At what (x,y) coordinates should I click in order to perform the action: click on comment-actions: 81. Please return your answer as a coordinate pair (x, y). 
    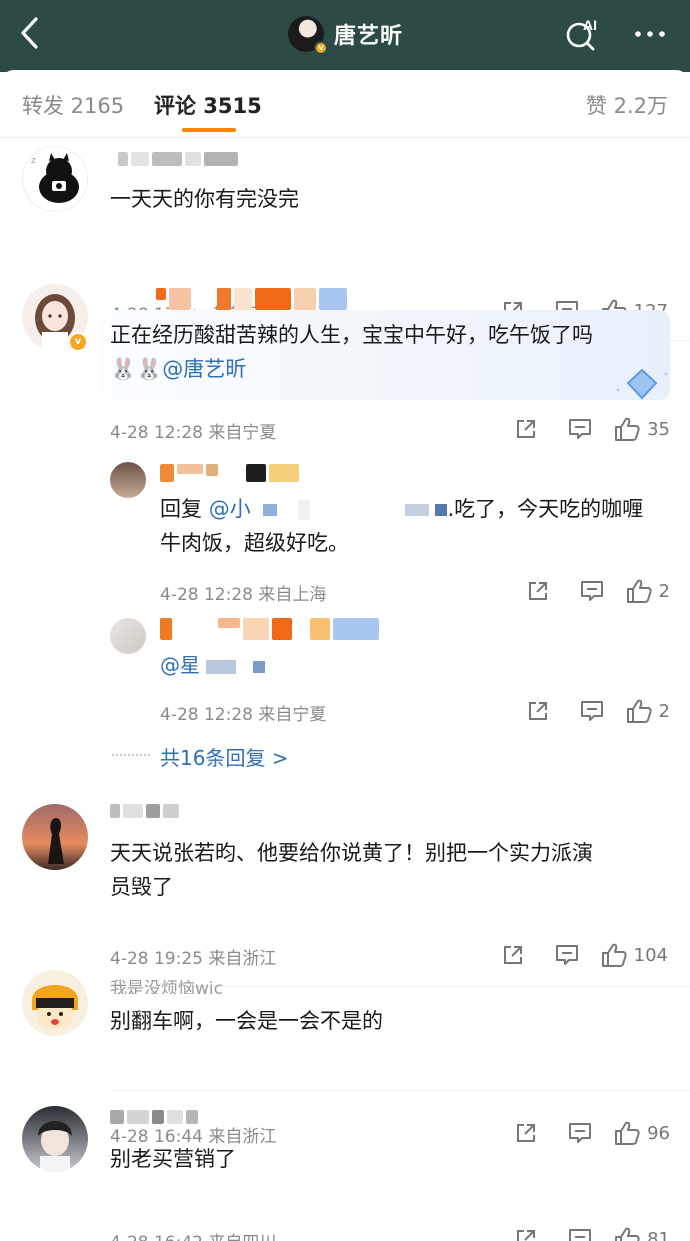
    Looking at the image, I should click on (584, 1232).